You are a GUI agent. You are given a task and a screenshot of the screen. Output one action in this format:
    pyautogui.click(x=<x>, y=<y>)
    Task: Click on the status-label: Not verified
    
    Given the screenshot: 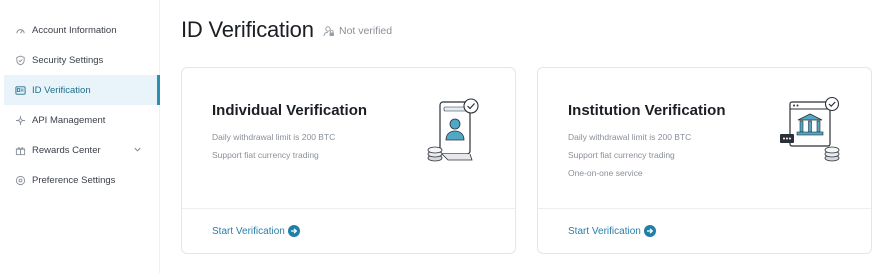 What is the action you would take?
    pyautogui.click(x=366, y=31)
    